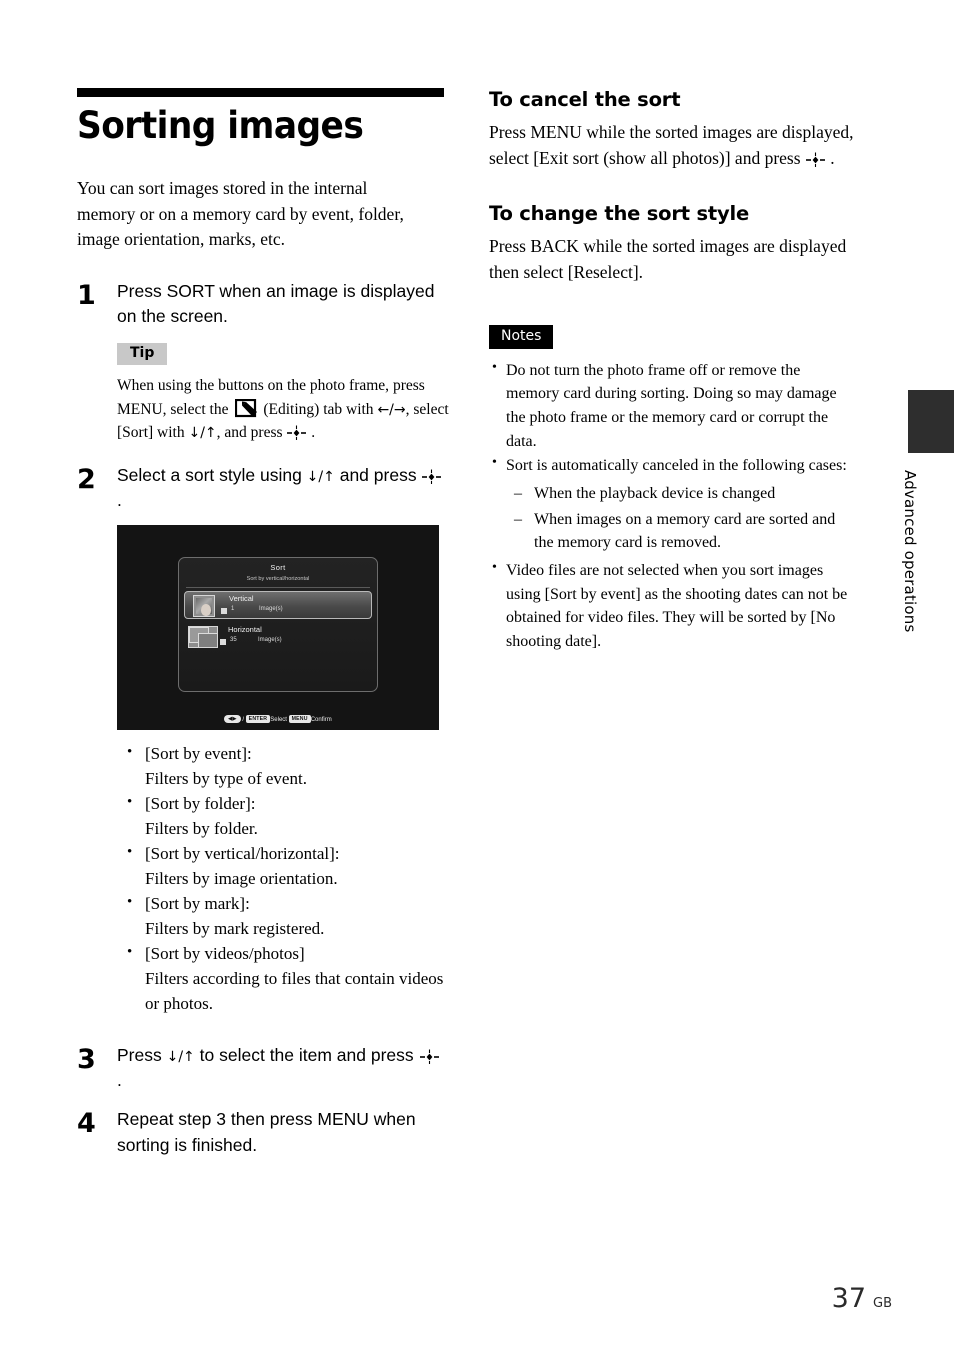 The width and height of the screenshot is (954, 1352). I want to click on sort-row-horizontal: Horizontal 35 Image(s), so click(278, 637).